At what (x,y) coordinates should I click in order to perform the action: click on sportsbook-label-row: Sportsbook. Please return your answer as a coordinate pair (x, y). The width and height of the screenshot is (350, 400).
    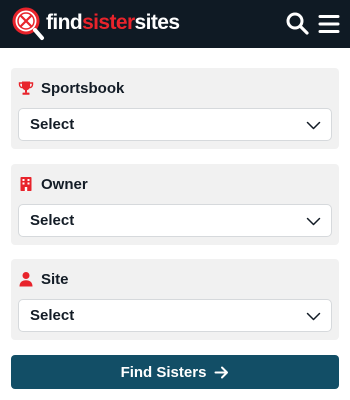
    Looking at the image, I should click on (71, 88).